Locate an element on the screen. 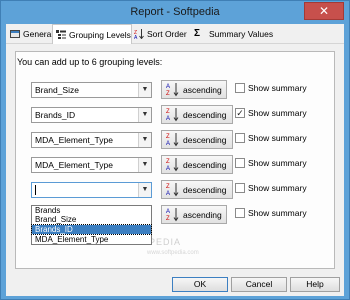  sort-button-1: AZ ascending is located at coordinates (194, 89).